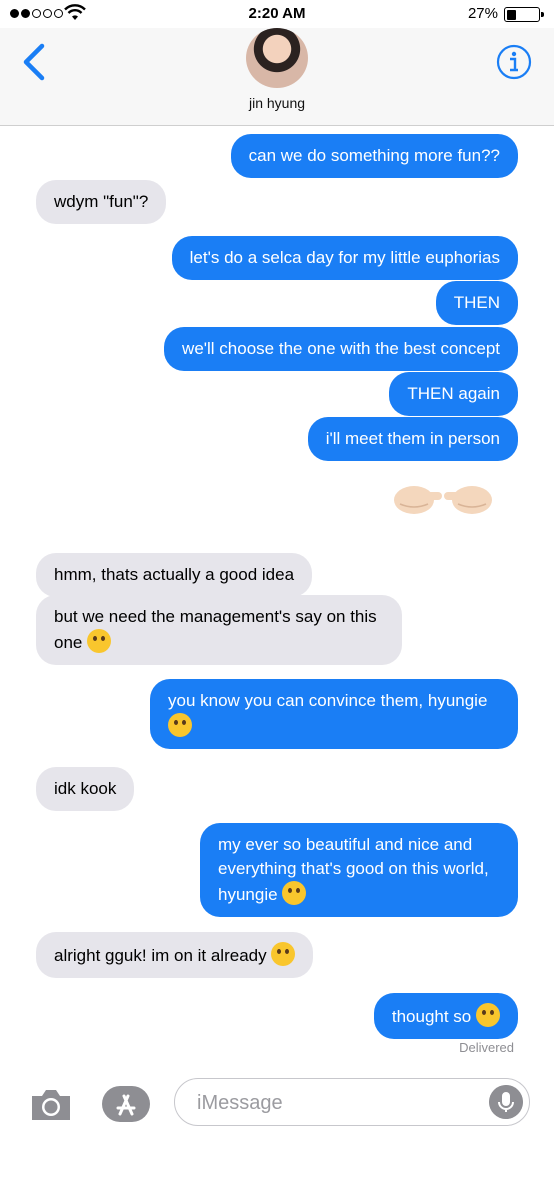  I want to click on outgoing-message: THEN again, so click(453, 394).